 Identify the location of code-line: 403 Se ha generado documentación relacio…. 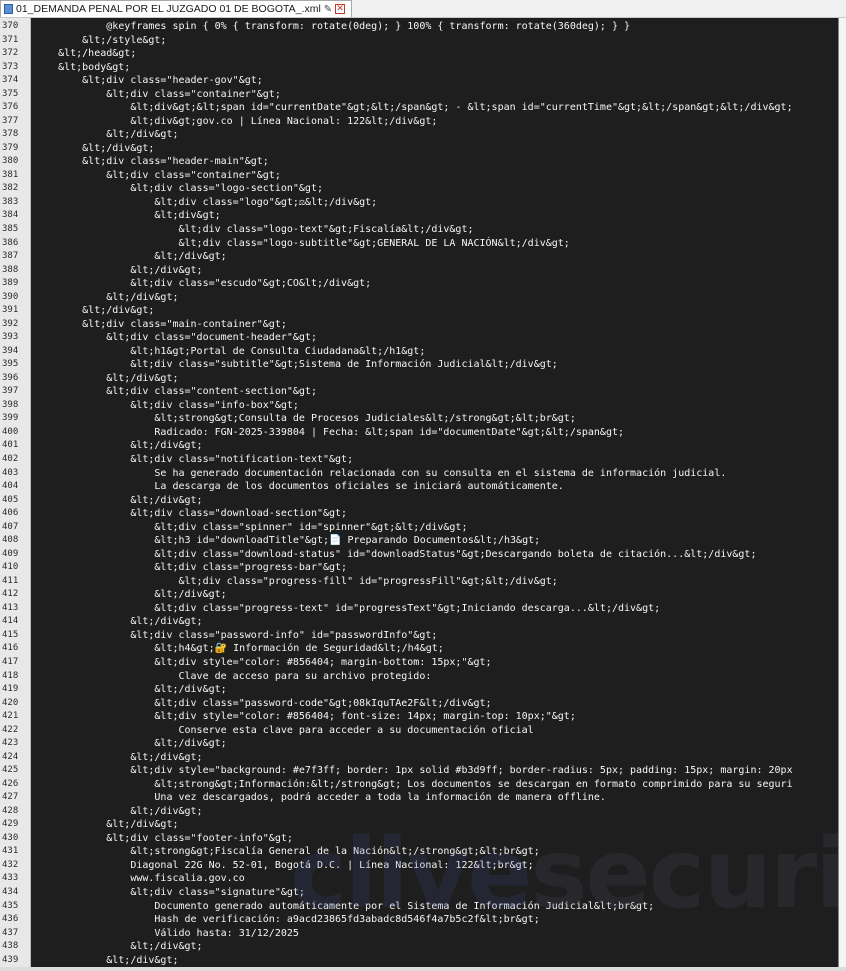
(419, 474).